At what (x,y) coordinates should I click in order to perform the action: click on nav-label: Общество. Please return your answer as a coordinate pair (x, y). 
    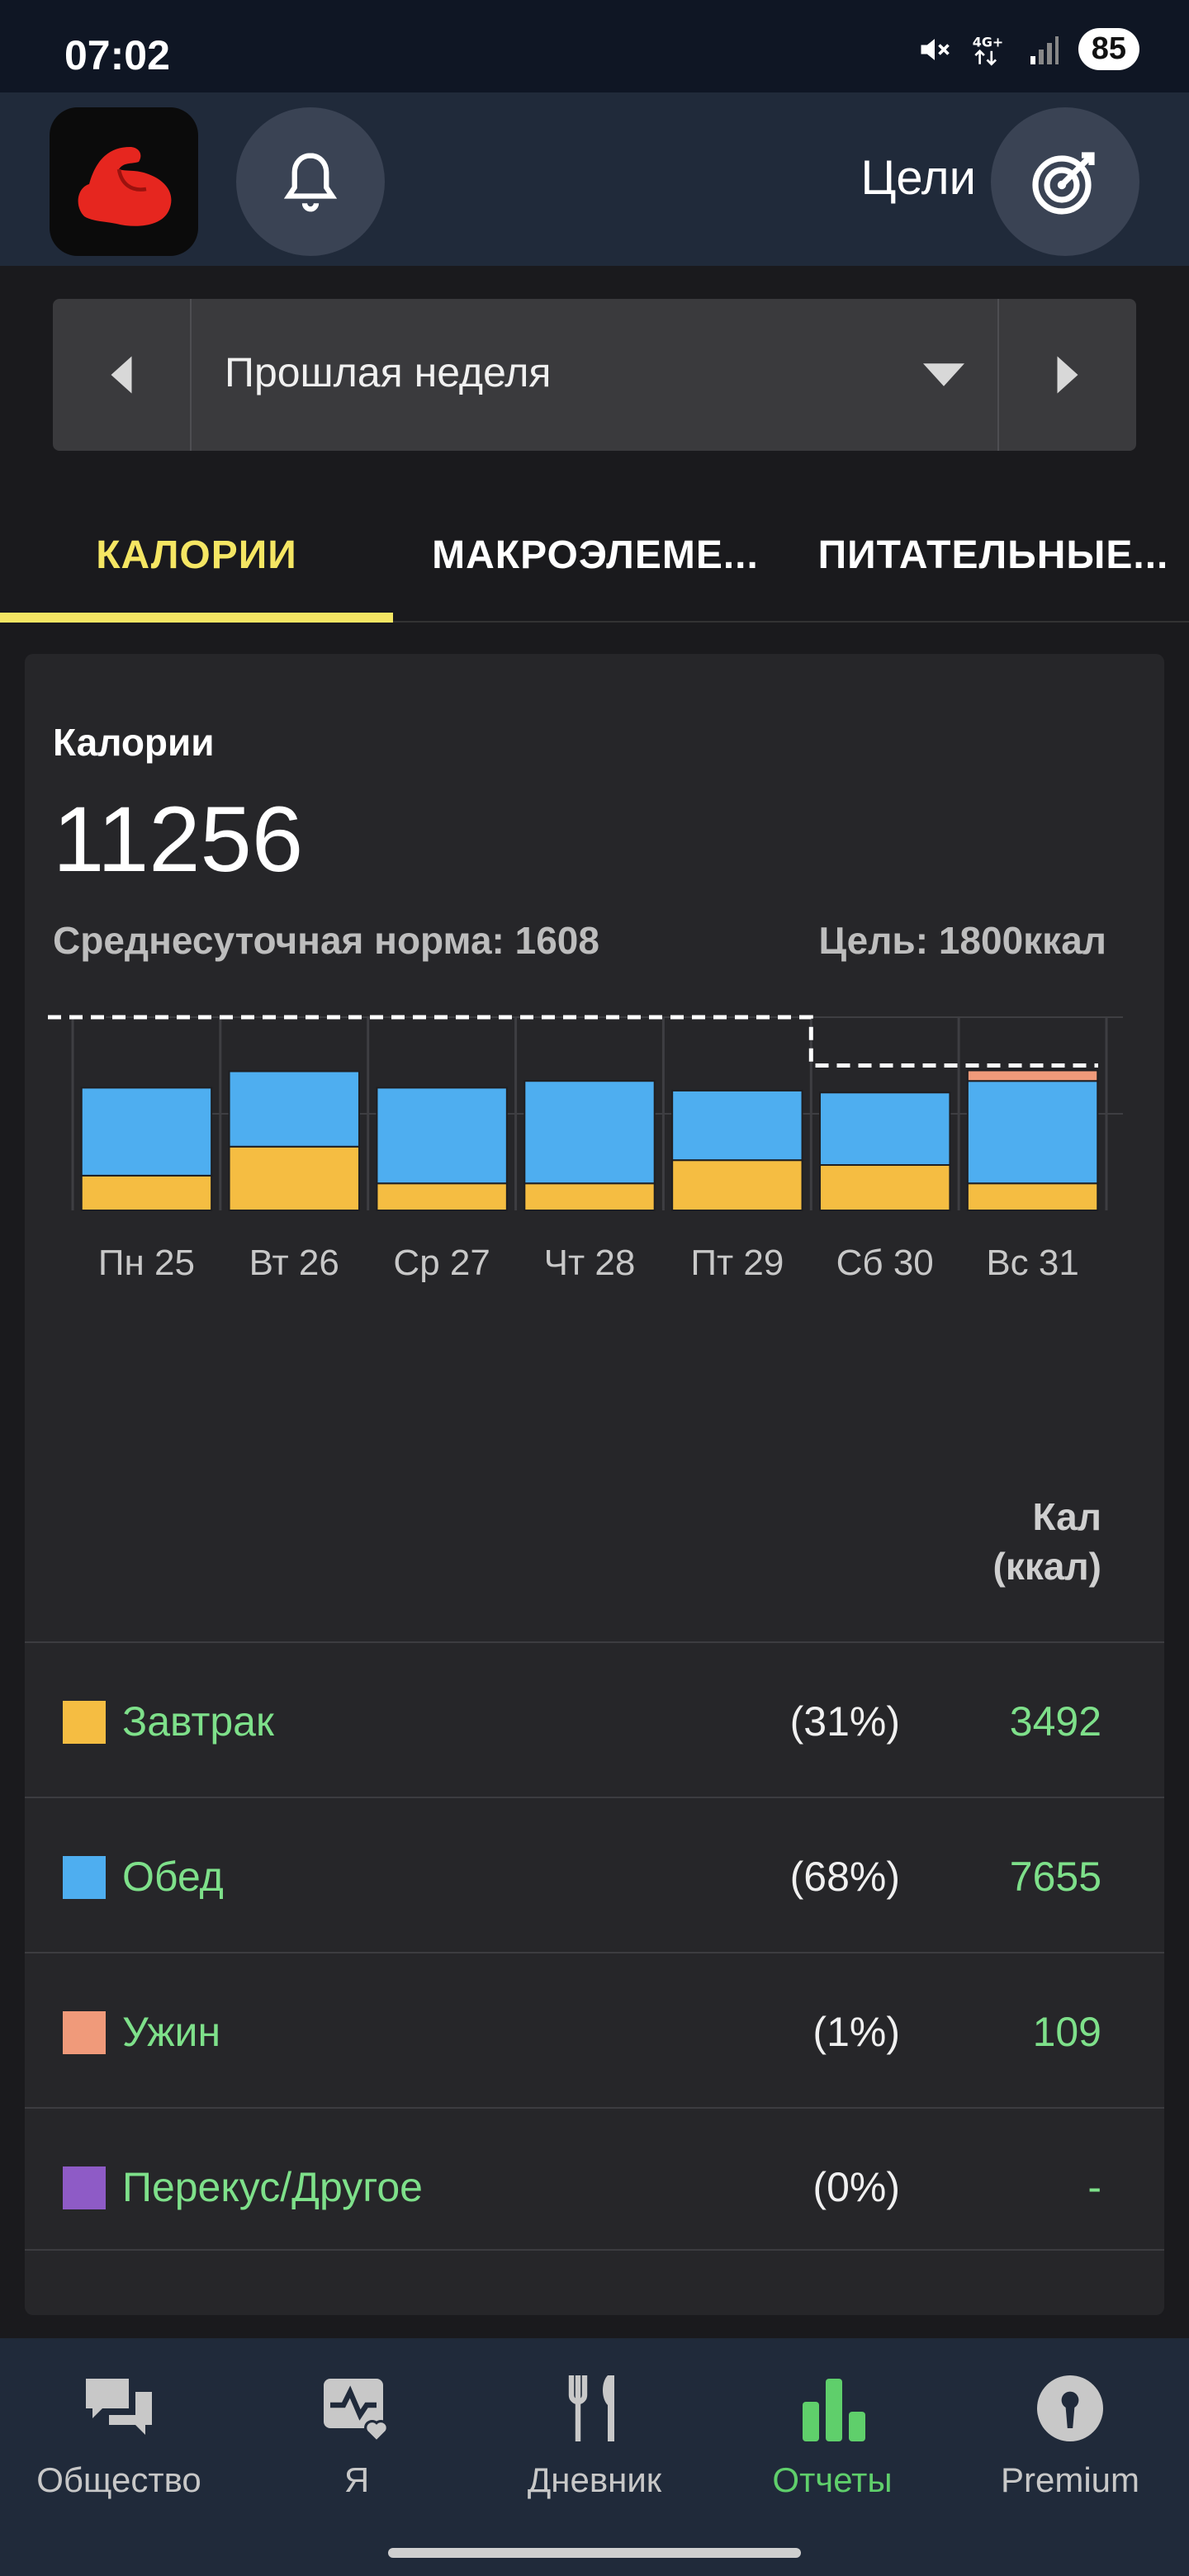
    Looking at the image, I should click on (118, 2479).